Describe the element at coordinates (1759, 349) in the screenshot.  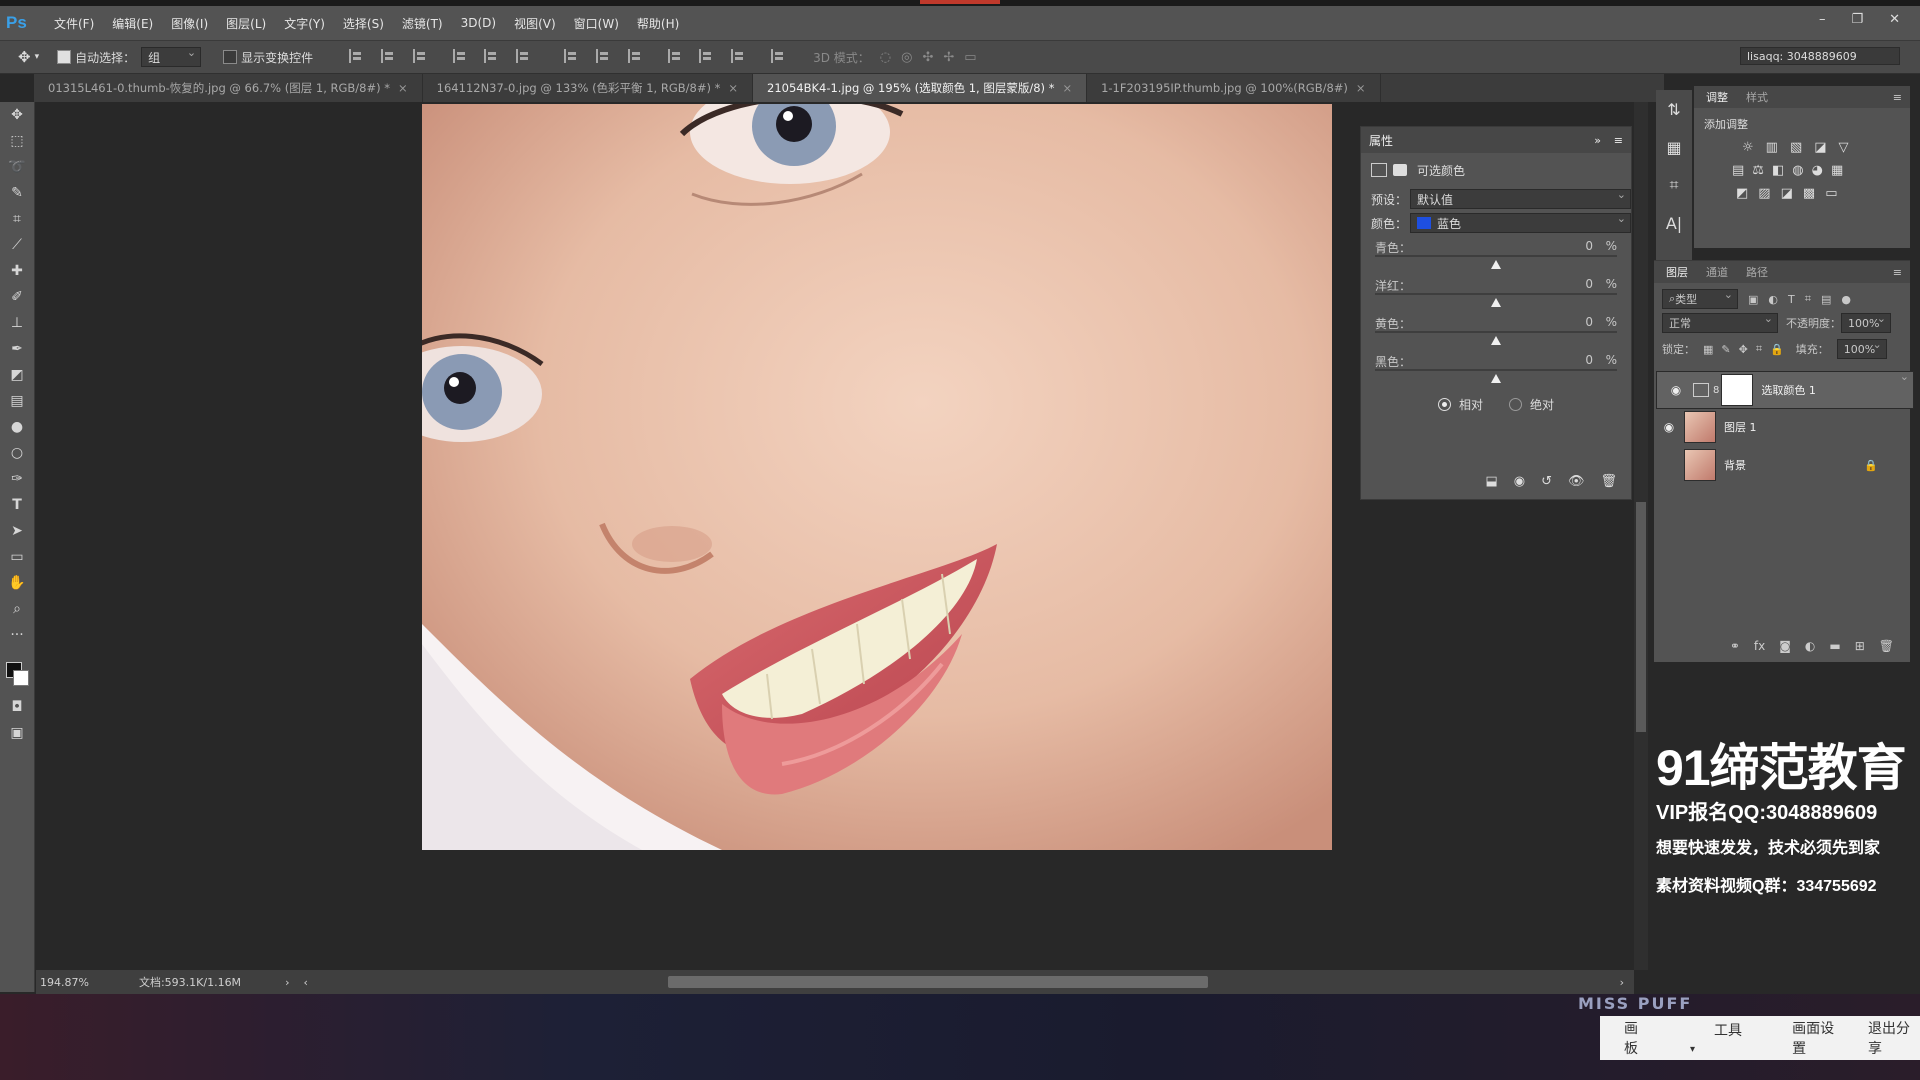
I see `lock-artboard-icon: ⌗` at that location.